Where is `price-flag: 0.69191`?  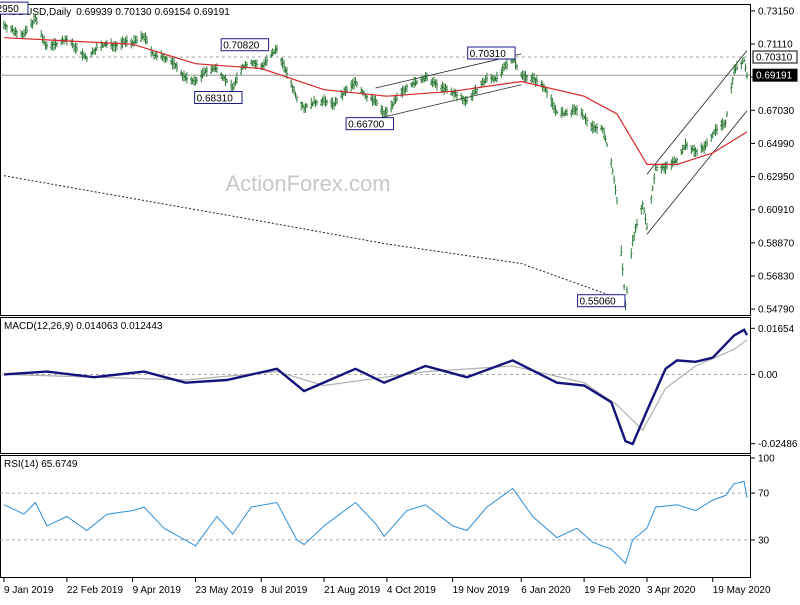
price-flag: 0.69191 is located at coordinates (775, 75).